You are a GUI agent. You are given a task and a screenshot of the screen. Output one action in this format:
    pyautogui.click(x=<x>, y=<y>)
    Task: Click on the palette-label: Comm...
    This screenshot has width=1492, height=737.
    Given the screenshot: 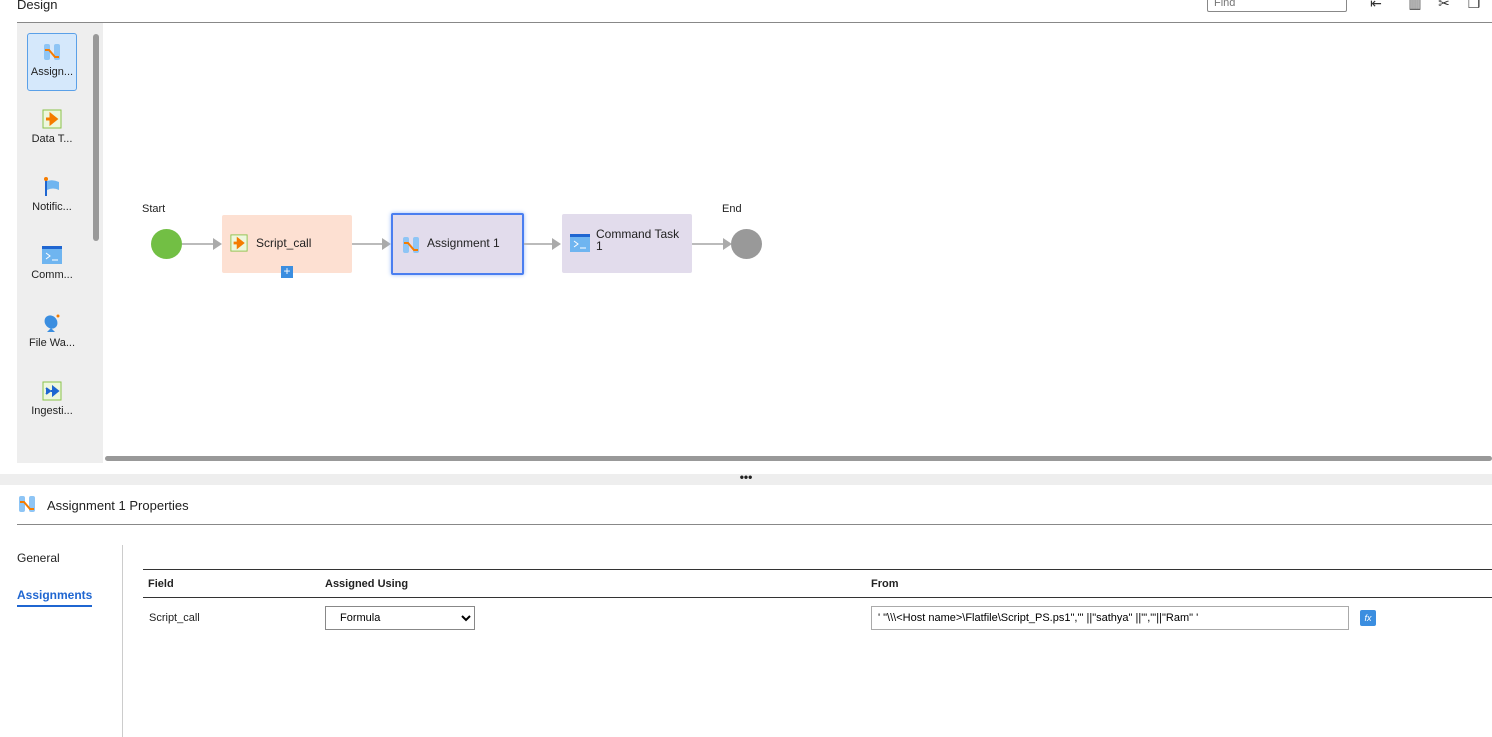 What is the action you would take?
    pyautogui.click(x=52, y=275)
    